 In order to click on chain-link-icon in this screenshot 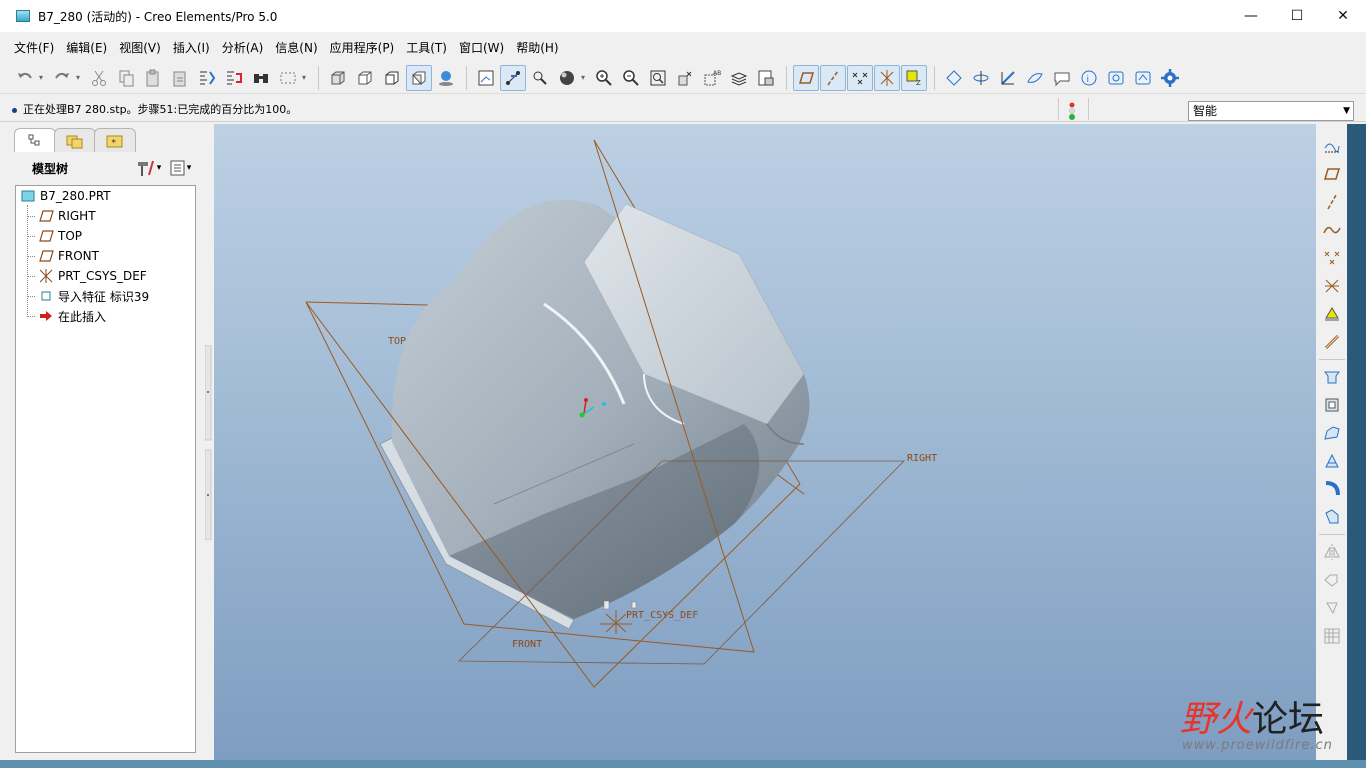, I will do `click(1332, 342)`.